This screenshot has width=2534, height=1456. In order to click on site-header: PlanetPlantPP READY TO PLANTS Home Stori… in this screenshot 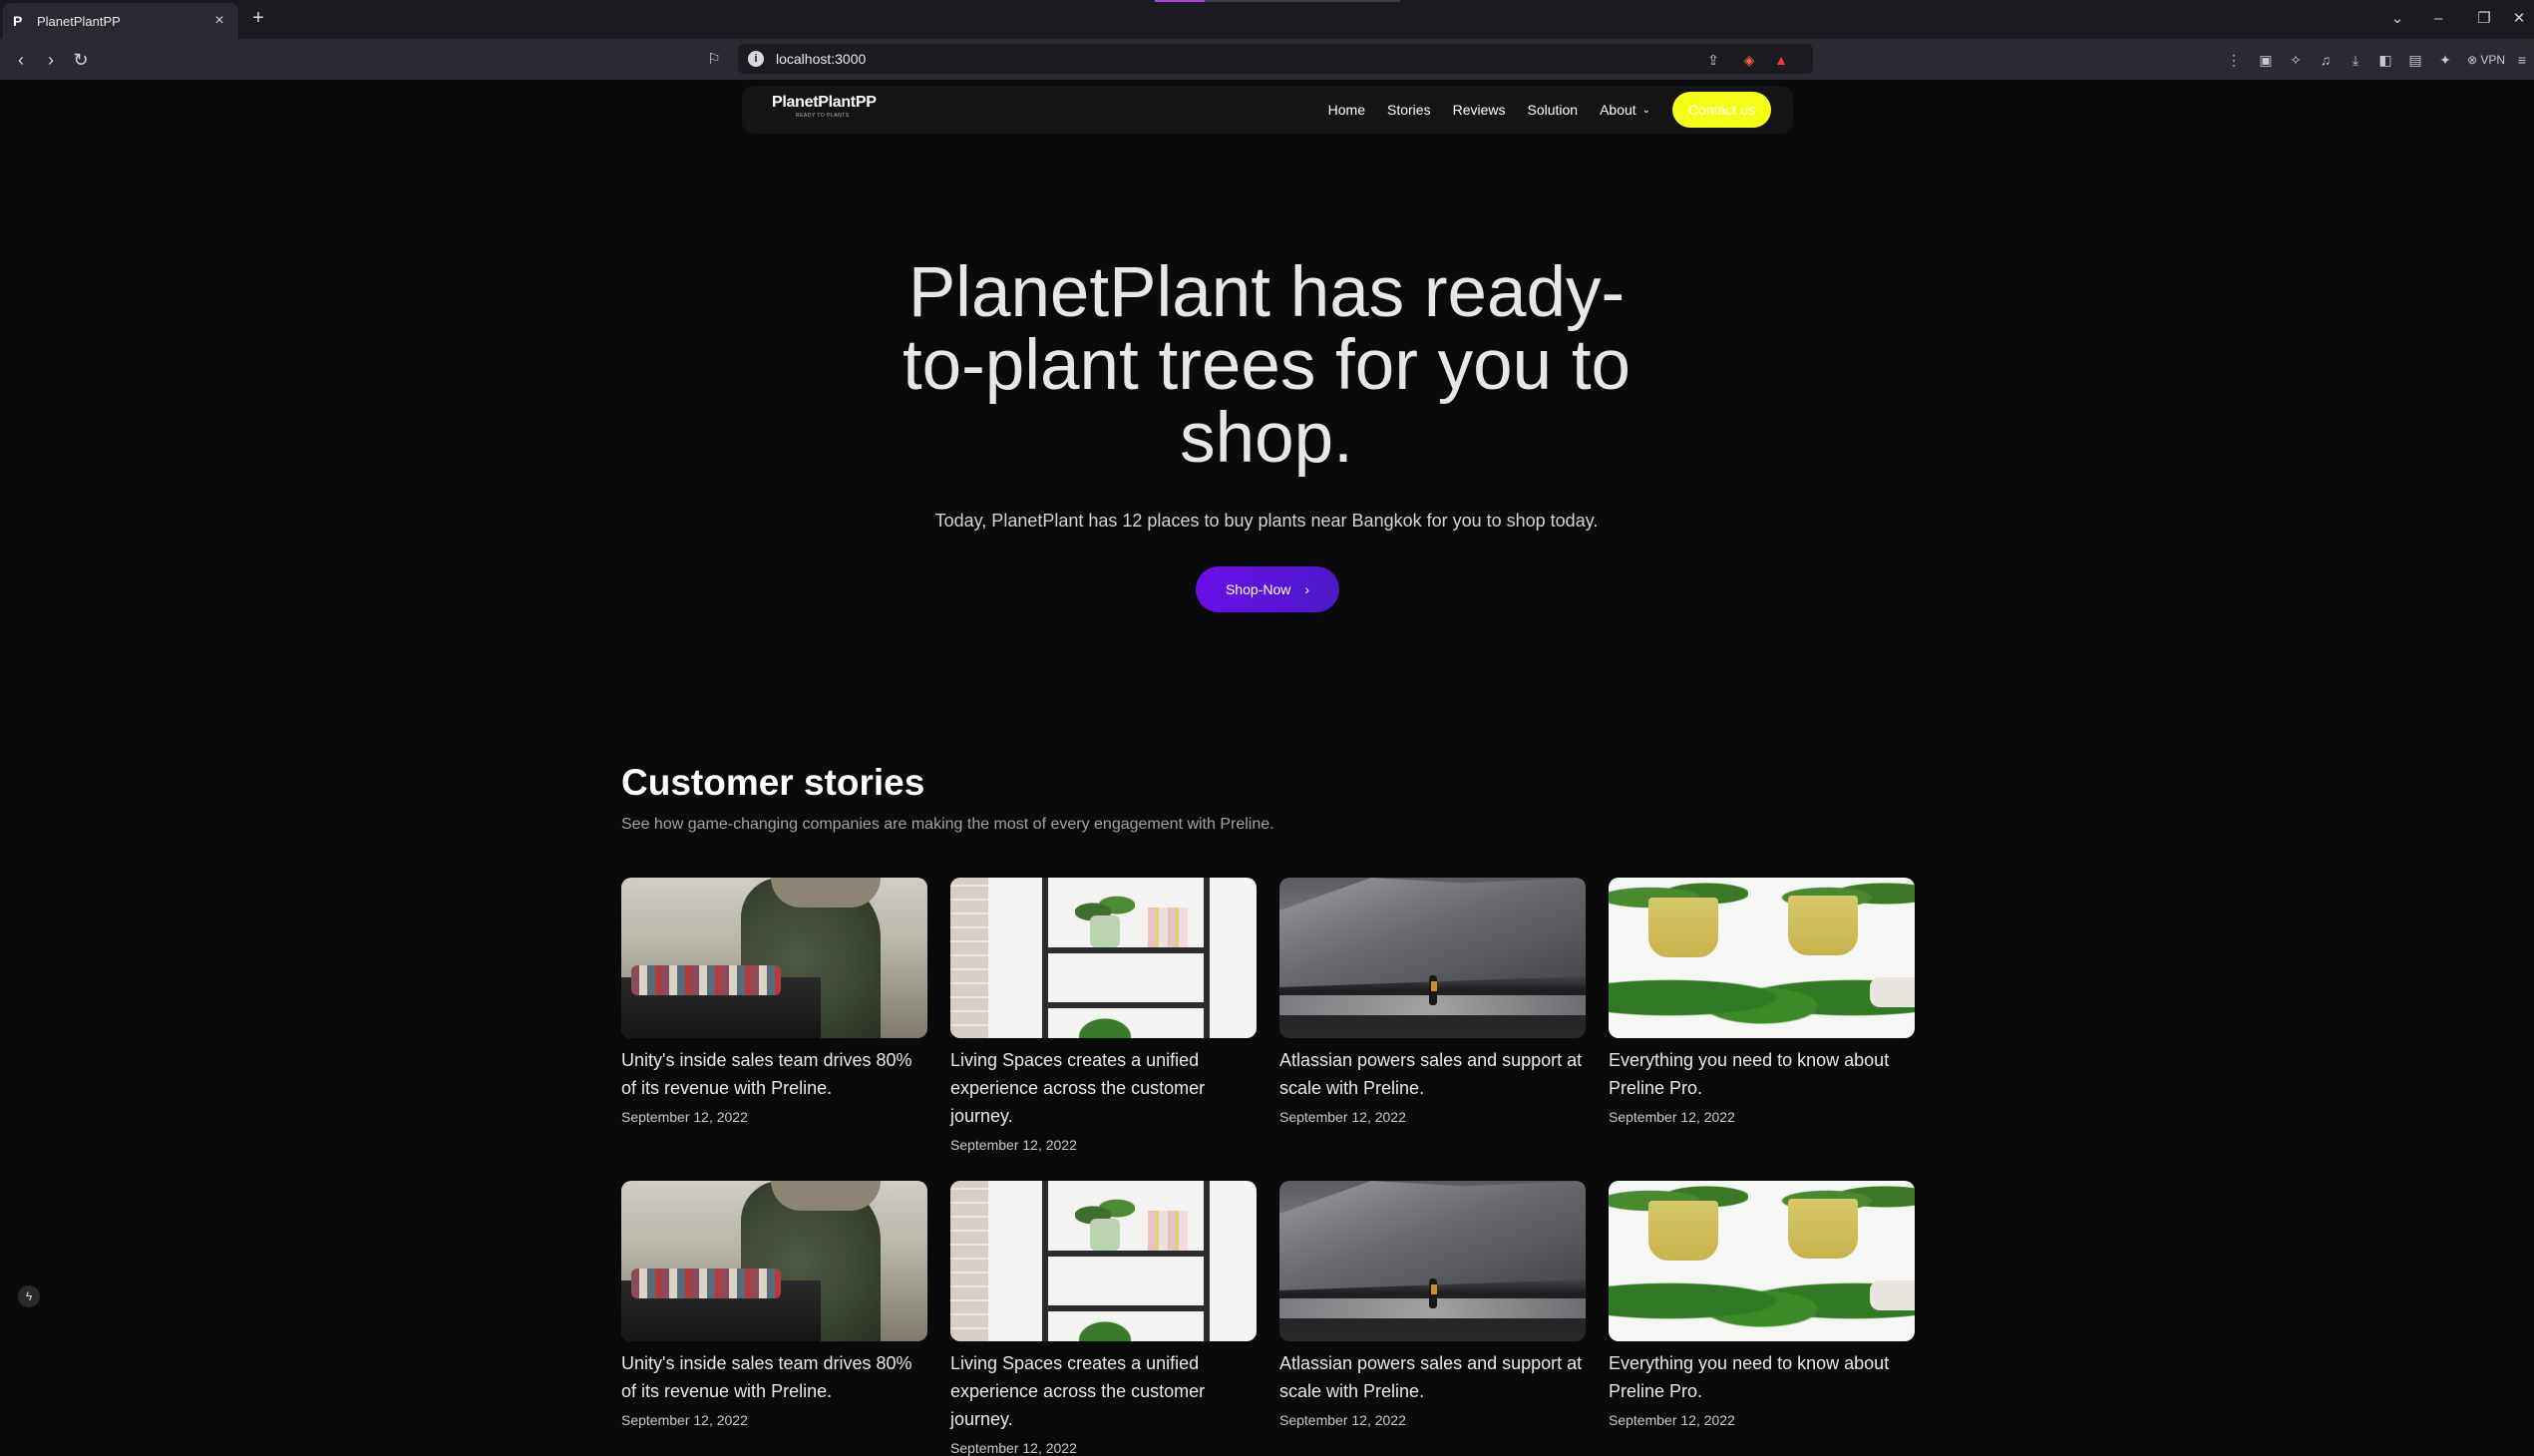, I will do `click(1267, 110)`.